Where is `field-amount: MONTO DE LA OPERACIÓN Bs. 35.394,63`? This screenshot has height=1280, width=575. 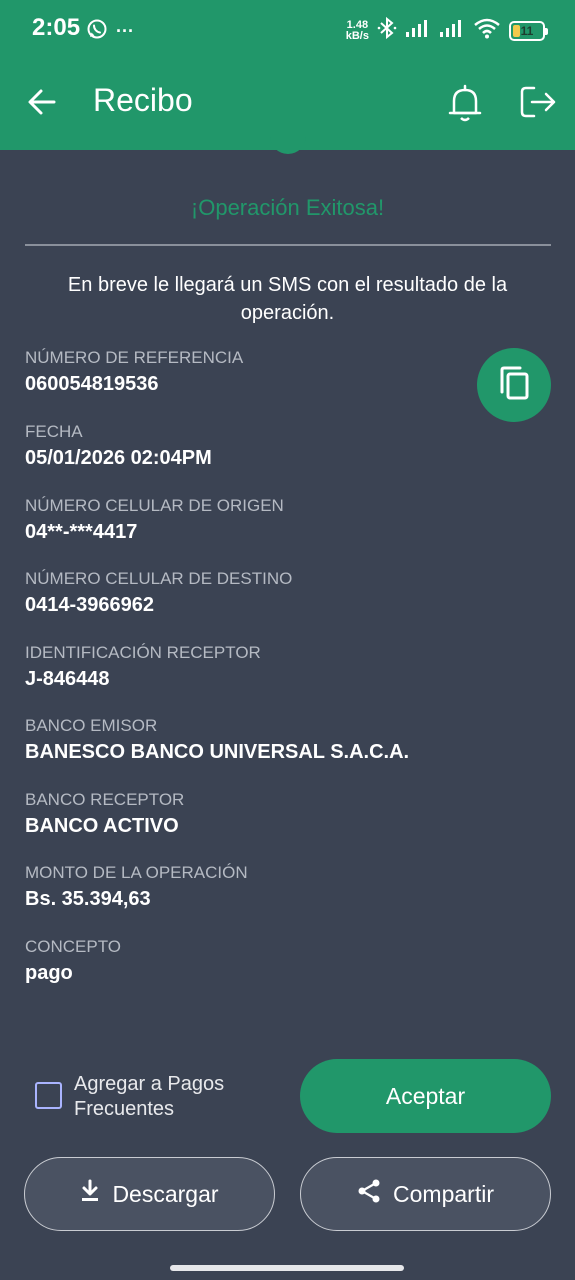
field-amount: MONTO DE LA OPERACIÓN Bs. 35.394,63 is located at coordinates (245, 887).